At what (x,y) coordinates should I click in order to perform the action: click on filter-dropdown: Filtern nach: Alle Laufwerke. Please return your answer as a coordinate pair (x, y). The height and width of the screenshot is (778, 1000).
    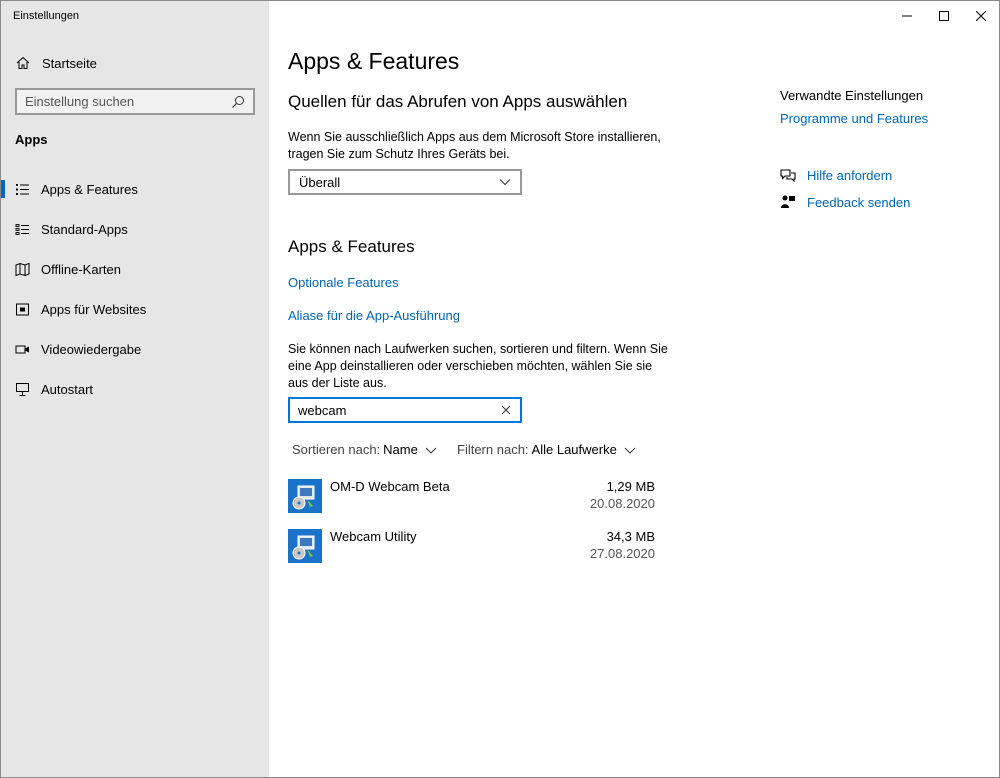
    Looking at the image, I should click on (546, 449).